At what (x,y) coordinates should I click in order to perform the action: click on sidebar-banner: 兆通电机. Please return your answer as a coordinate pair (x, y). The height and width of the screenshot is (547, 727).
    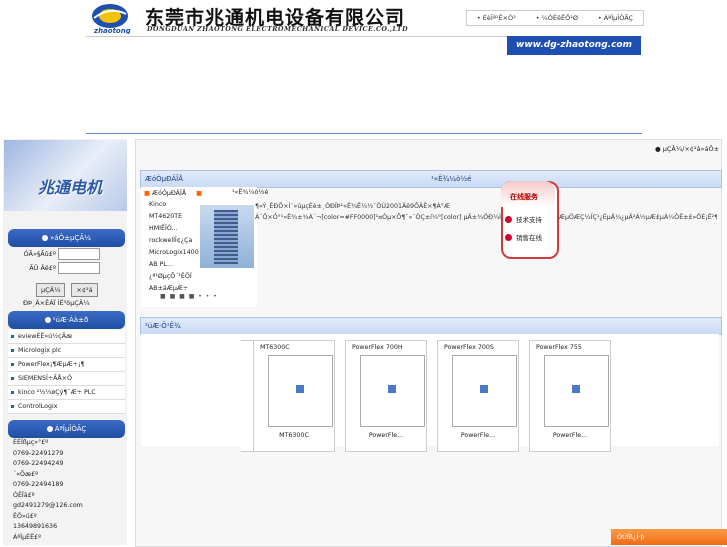
    Looking at the image, I should click on (65, 175).